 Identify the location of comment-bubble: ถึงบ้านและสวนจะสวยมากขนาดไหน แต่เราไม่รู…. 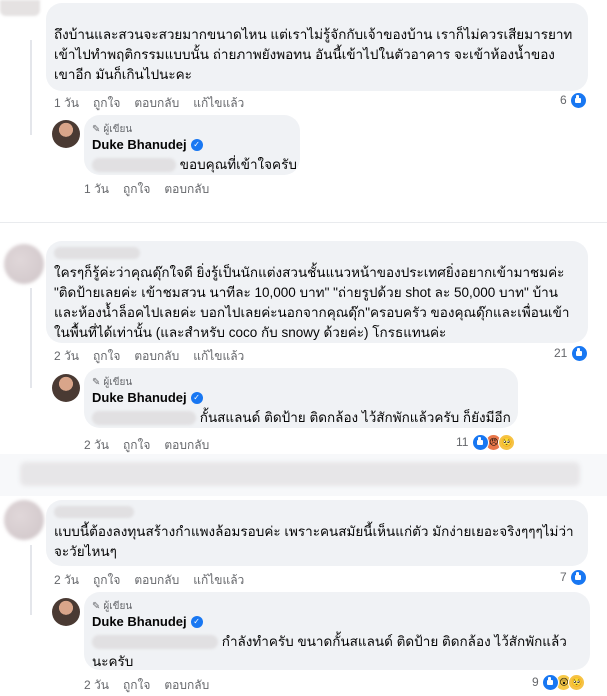
(317, 47).